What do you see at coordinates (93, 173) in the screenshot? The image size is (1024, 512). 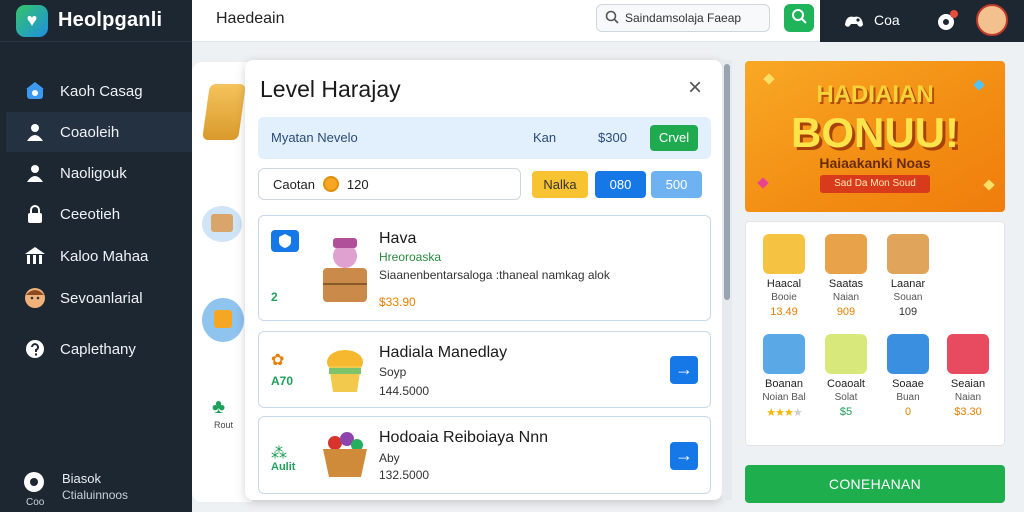 I see `sidebar-item-label: Naoligouk` at bounding box center [93, 173].